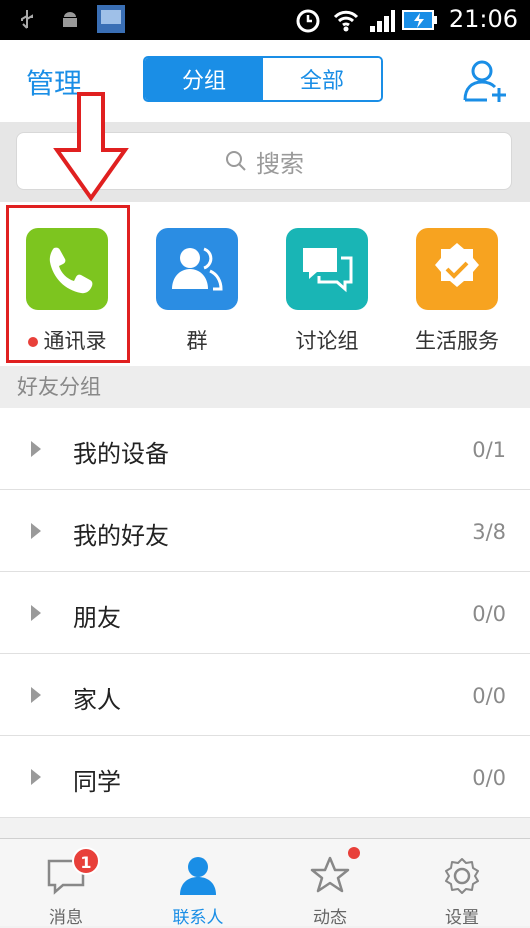 Image resolution: width=530 pixels, height=928 pixels. I want to click on segment-all: 全部, so click(322, 79).